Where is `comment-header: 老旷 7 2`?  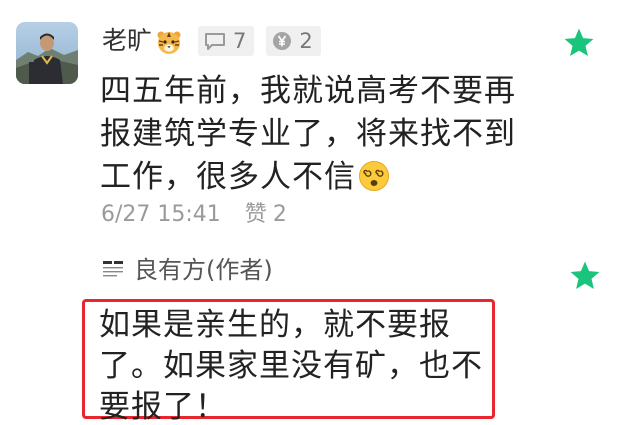 comment-header: 老旷 7 2 is located at coordinates (211, 41).